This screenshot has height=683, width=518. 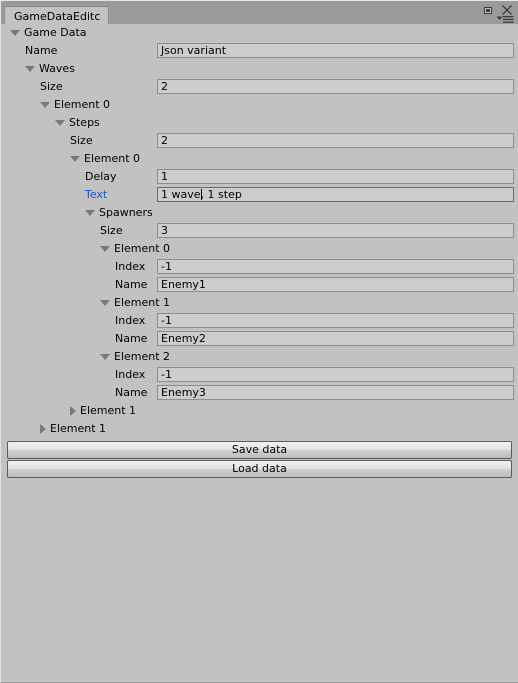 I want to click on panel-menu-icon, so click(x=505, y=19).